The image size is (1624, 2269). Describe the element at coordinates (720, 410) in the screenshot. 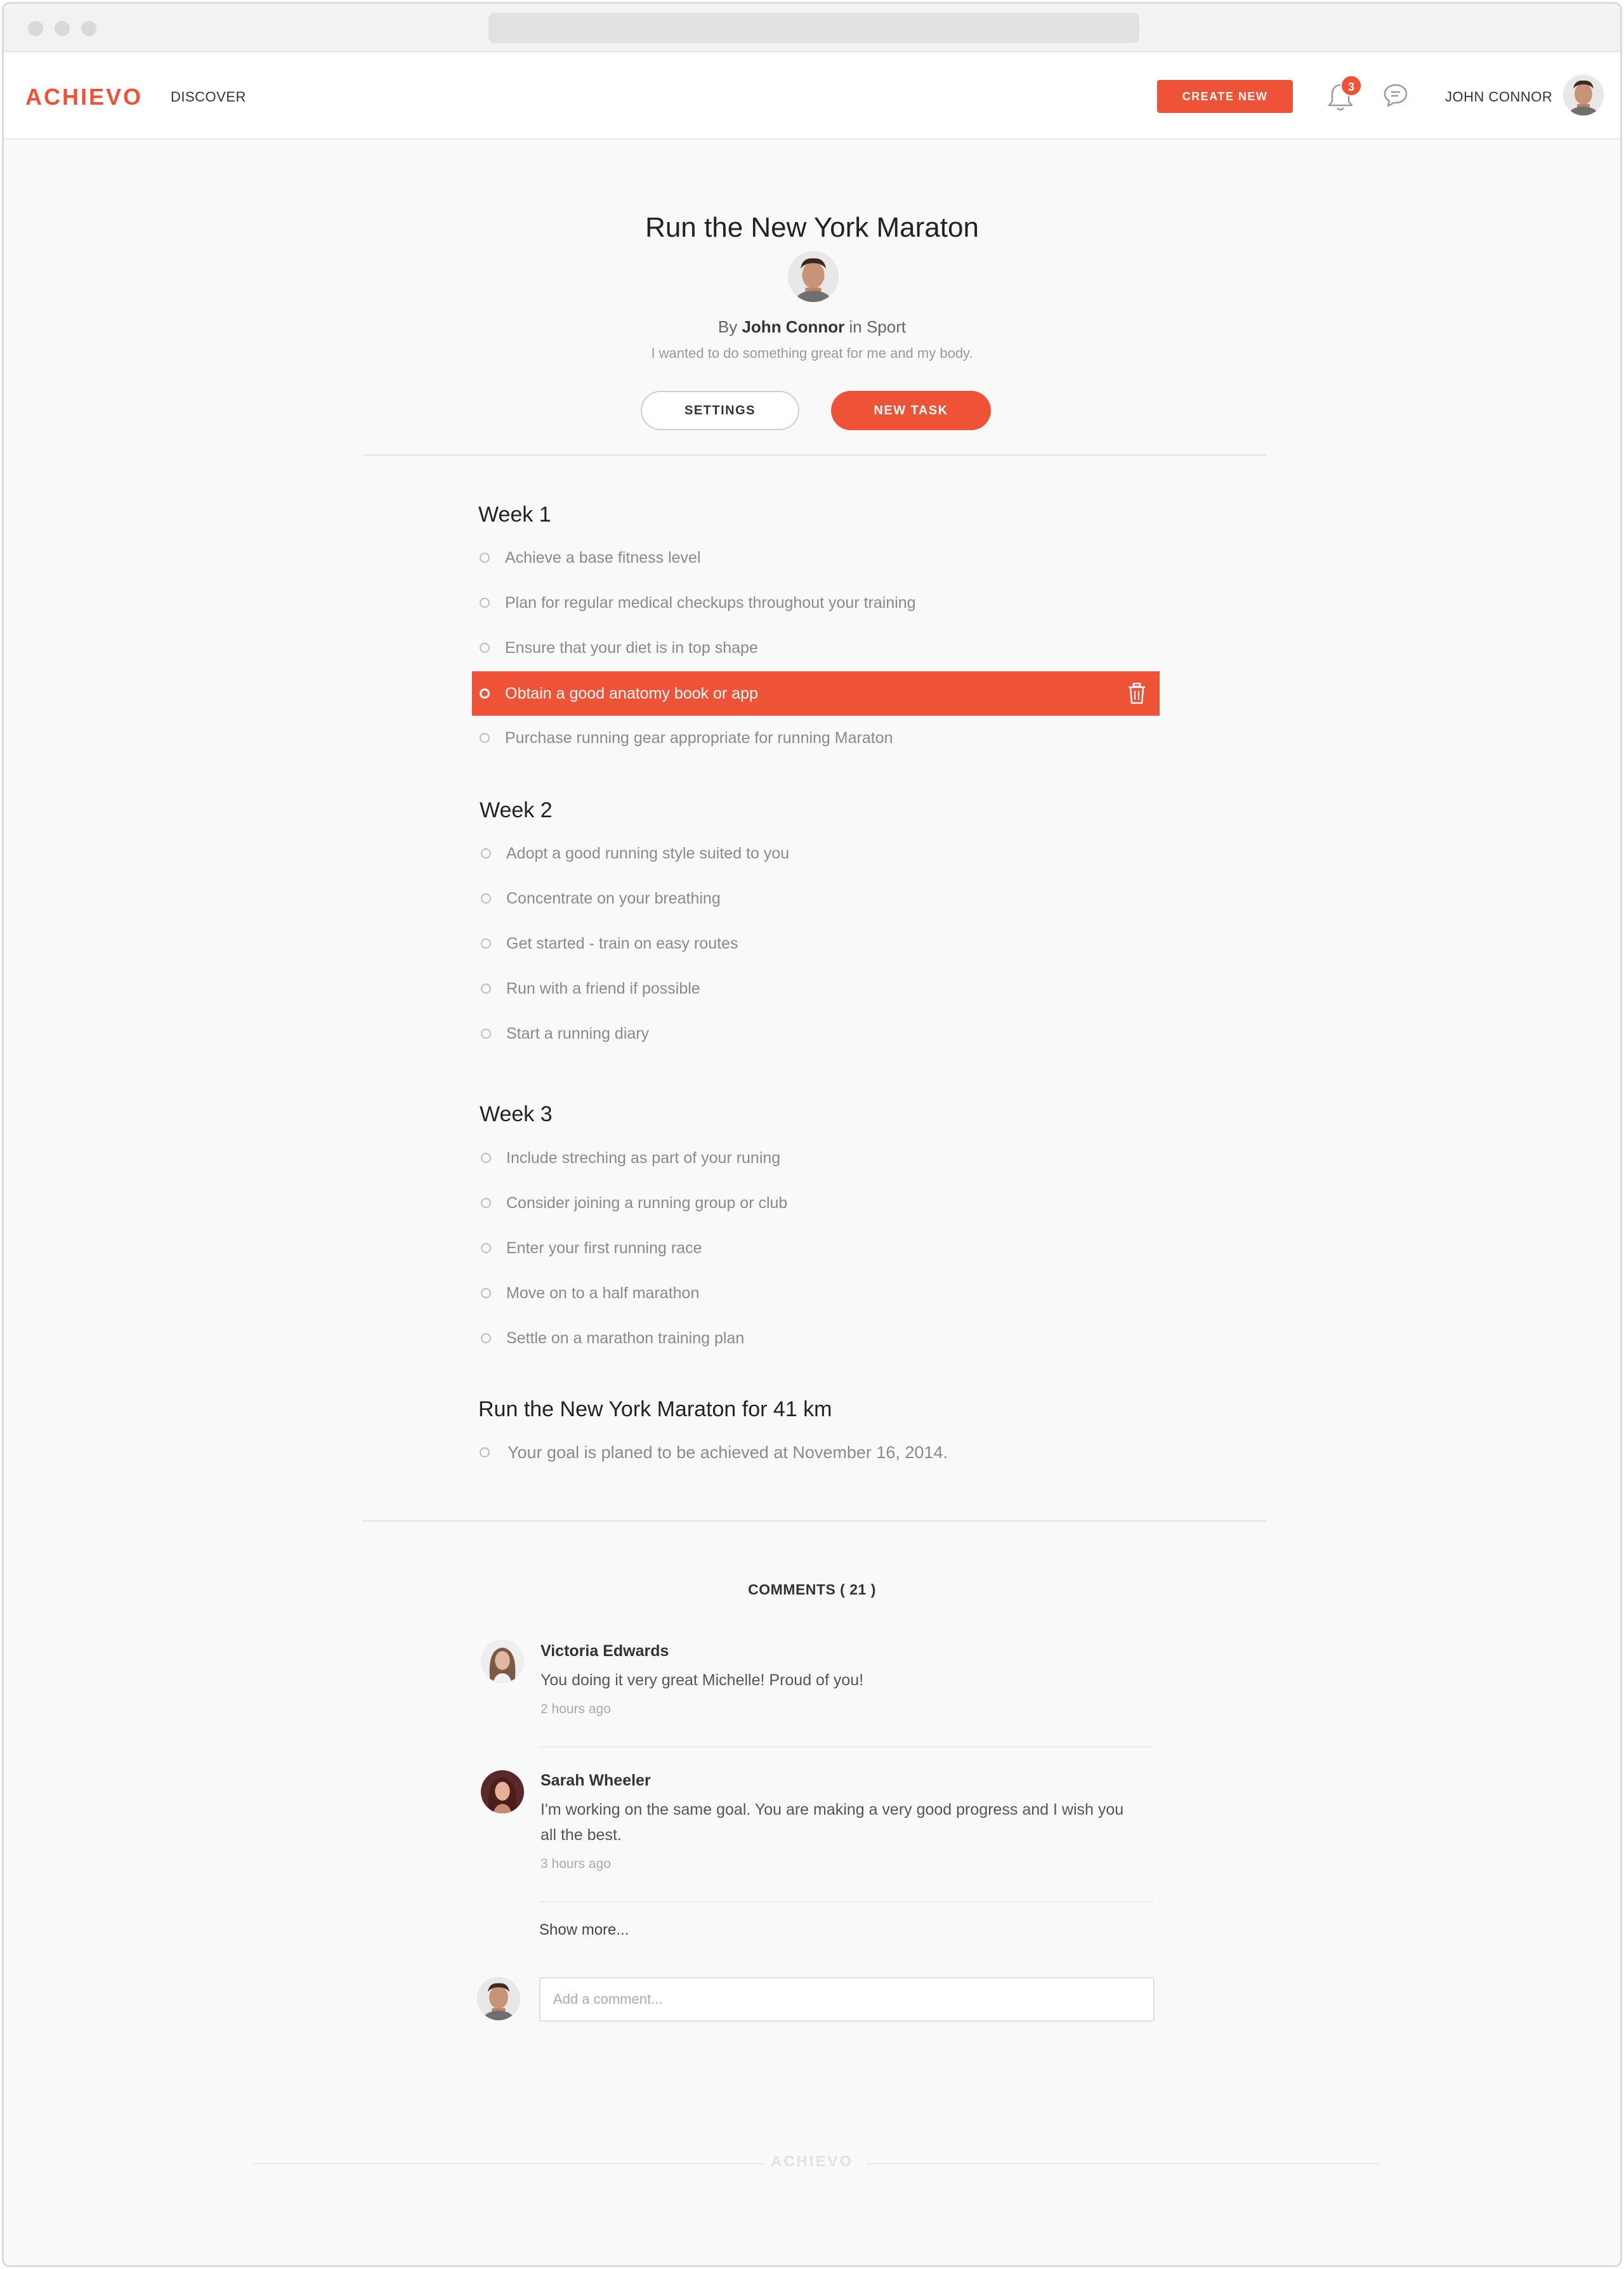

I see `settings-button: SETTINGS` at that location.